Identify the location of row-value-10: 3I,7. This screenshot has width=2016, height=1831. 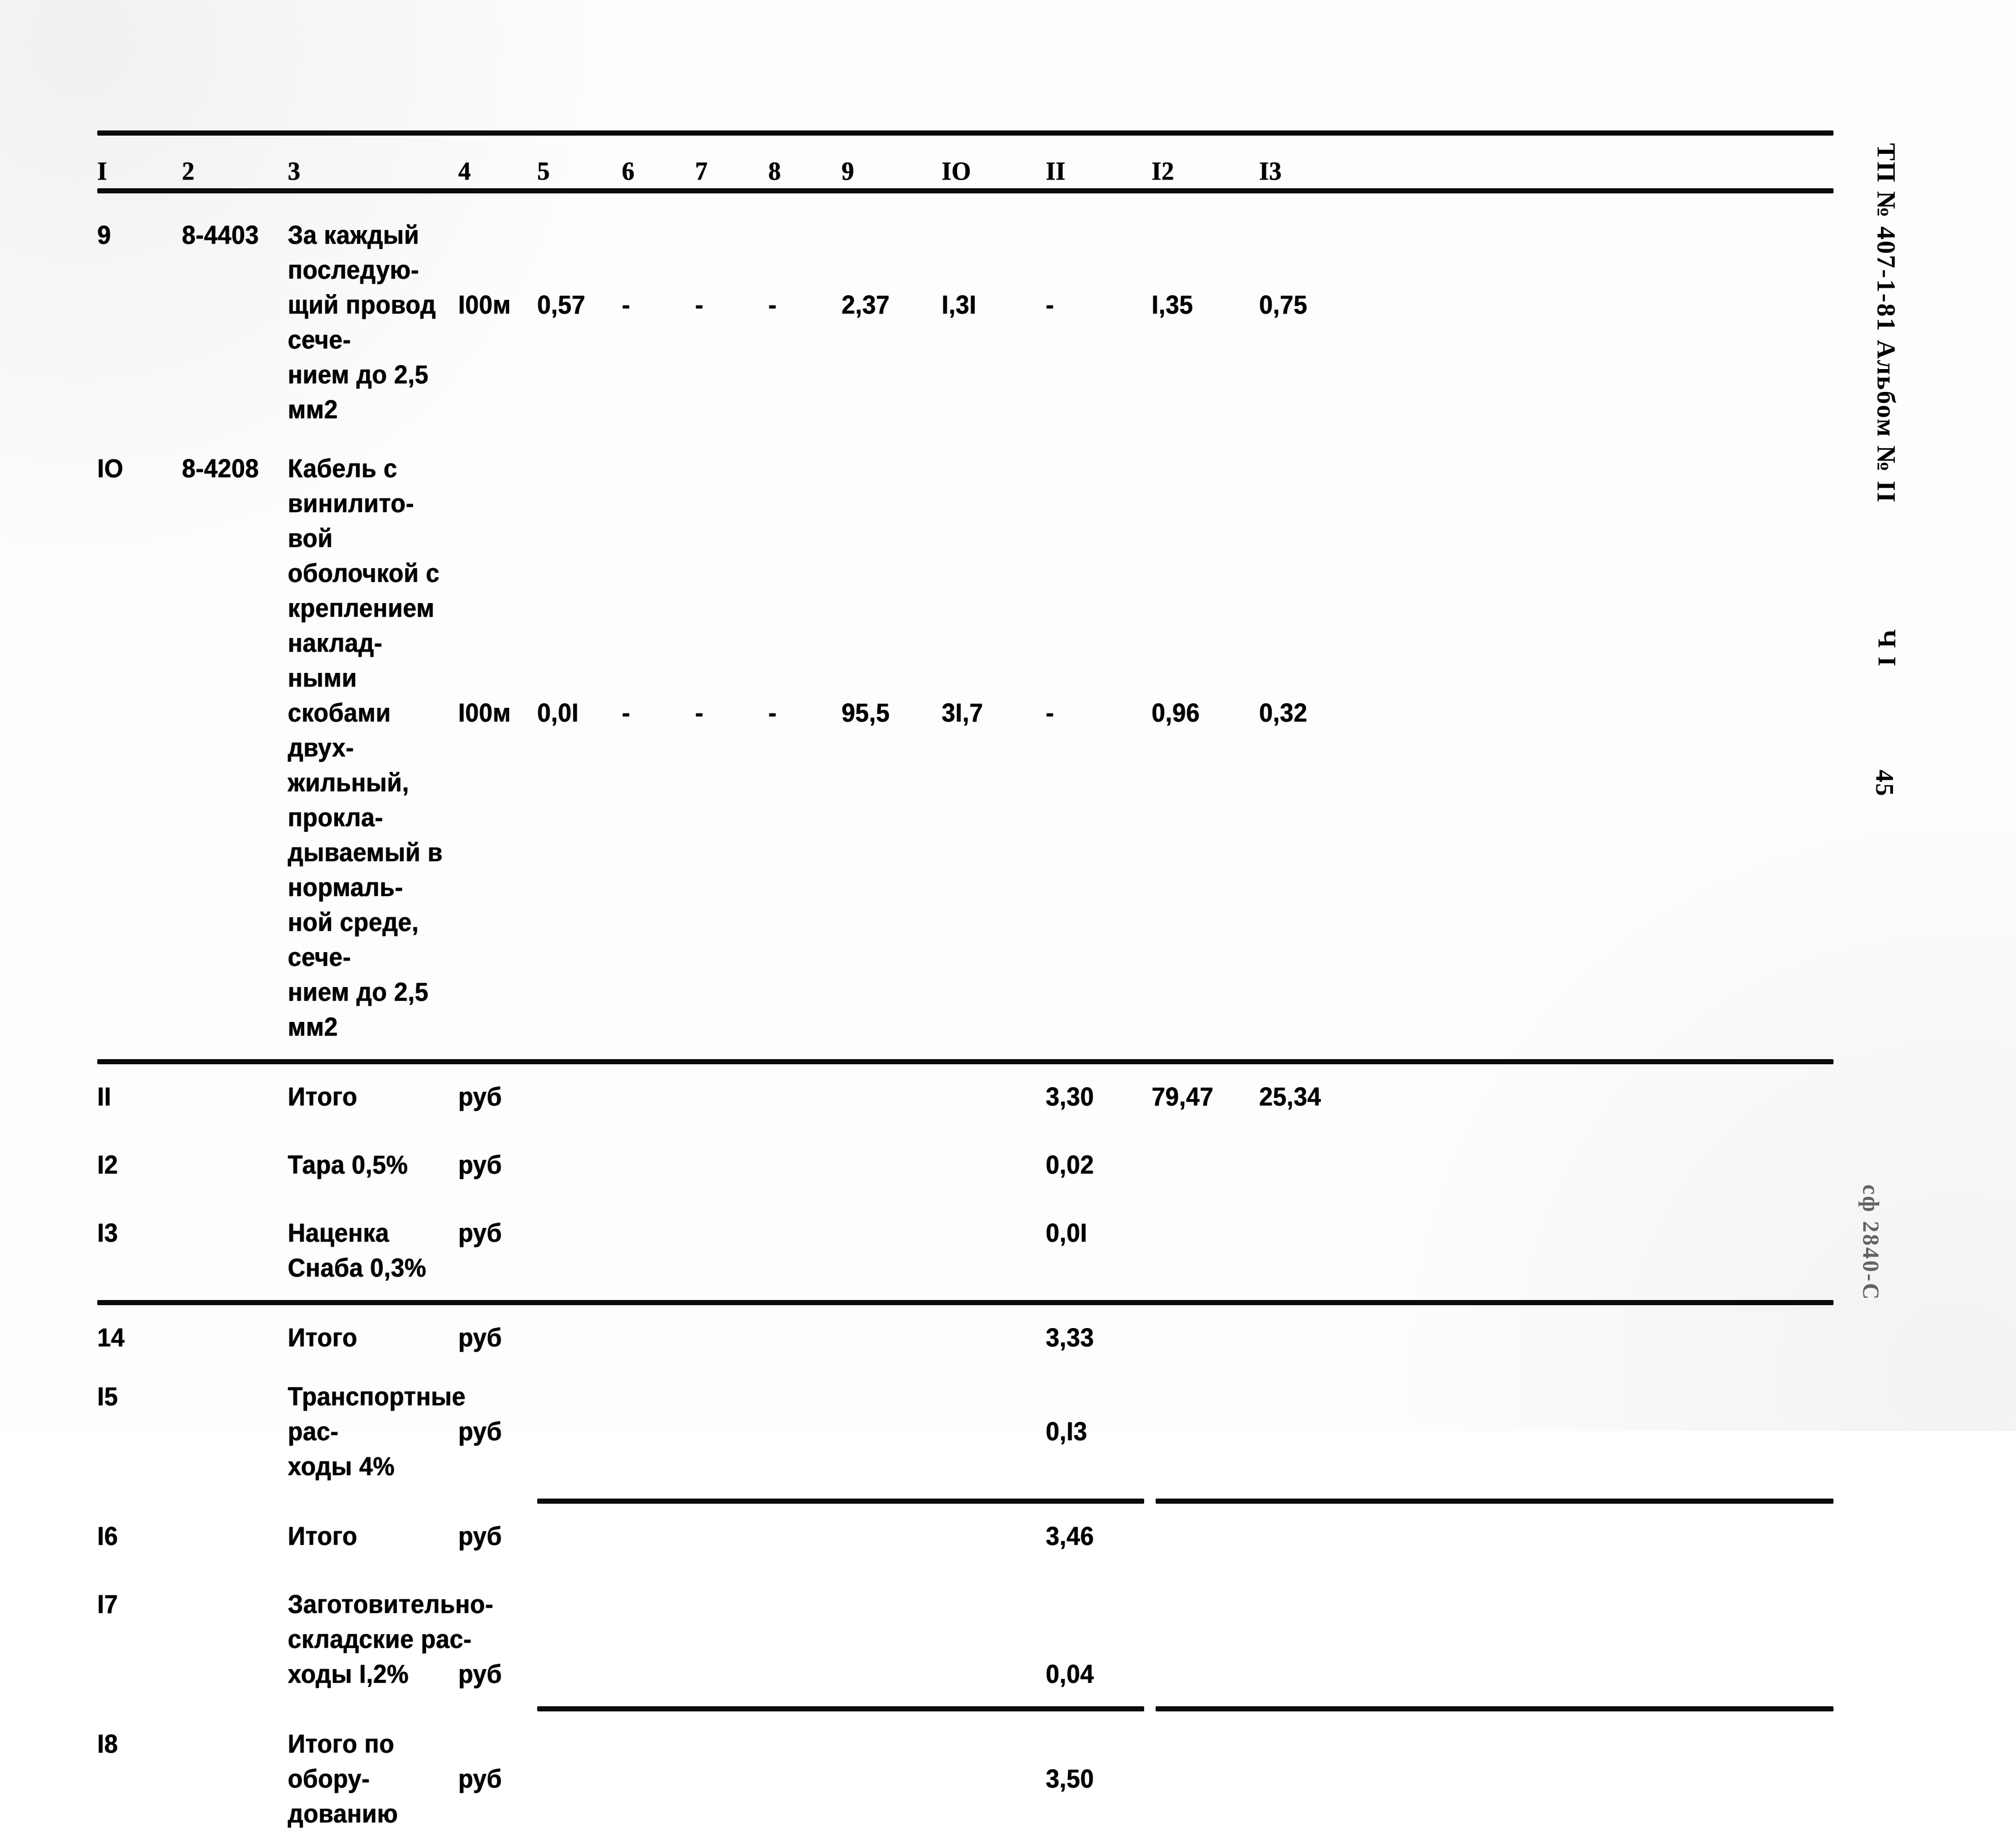
(962, 712).